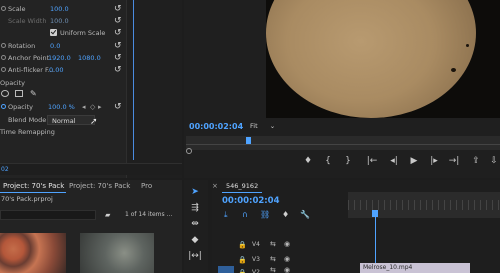  I want to click on play-icon: ▶, so click(414, 161).